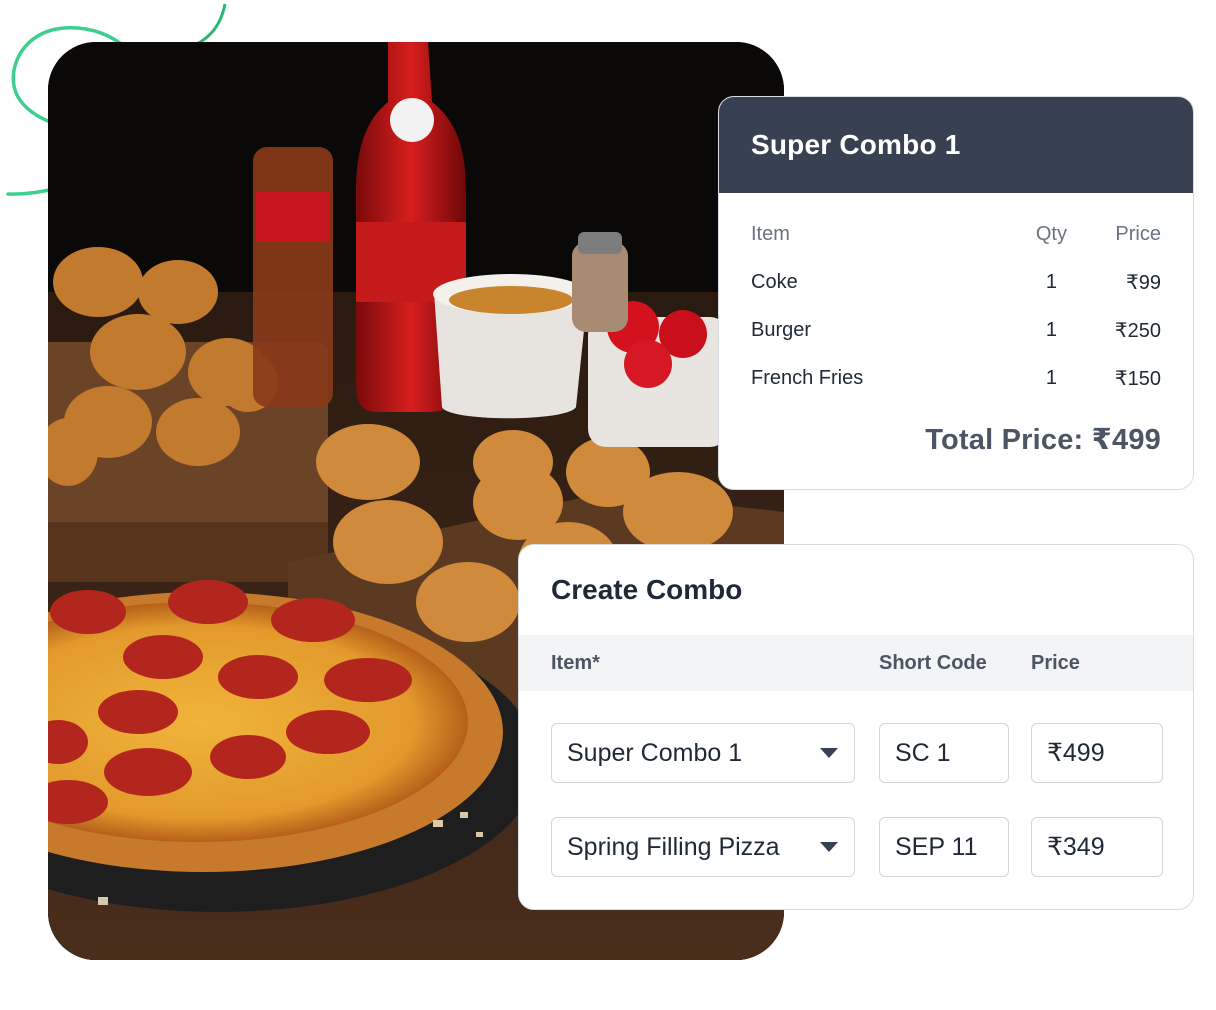 This screenshot has width=1216, height=1010. What do you see at coordinates (807, 377) in the screenshot?
I see `item-name: French Fries` at bounding box center [807, 377].